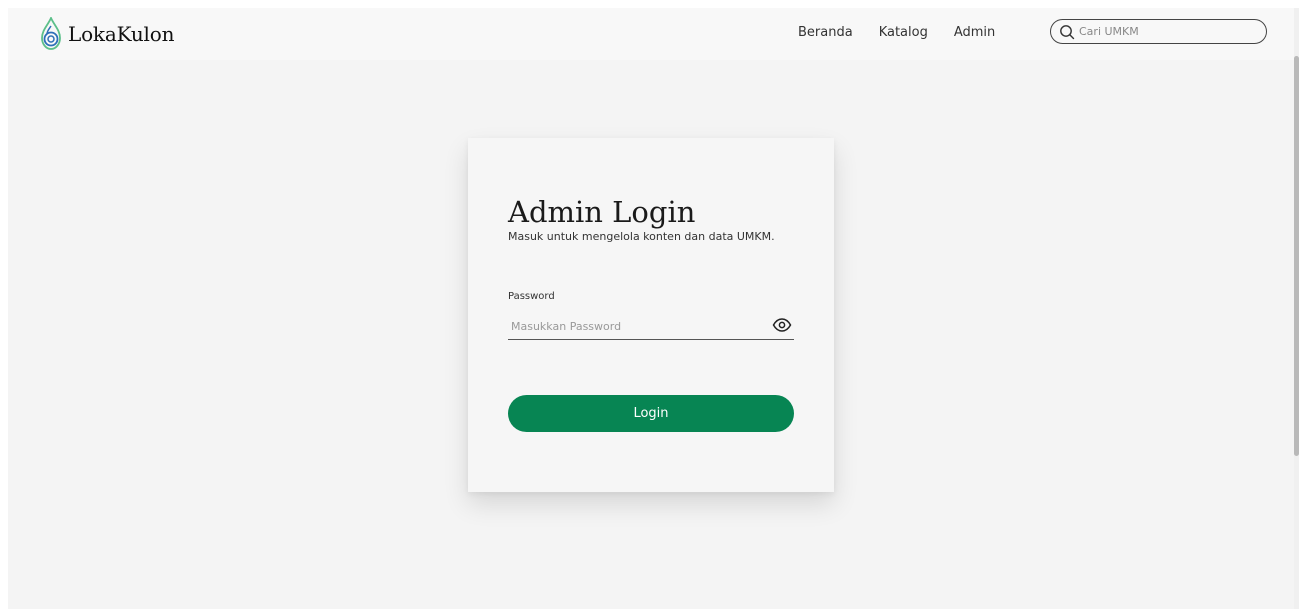  Describe the element at coordinates (602, 212) in the screenshot. I see `login-title: Admin Login` at that location.